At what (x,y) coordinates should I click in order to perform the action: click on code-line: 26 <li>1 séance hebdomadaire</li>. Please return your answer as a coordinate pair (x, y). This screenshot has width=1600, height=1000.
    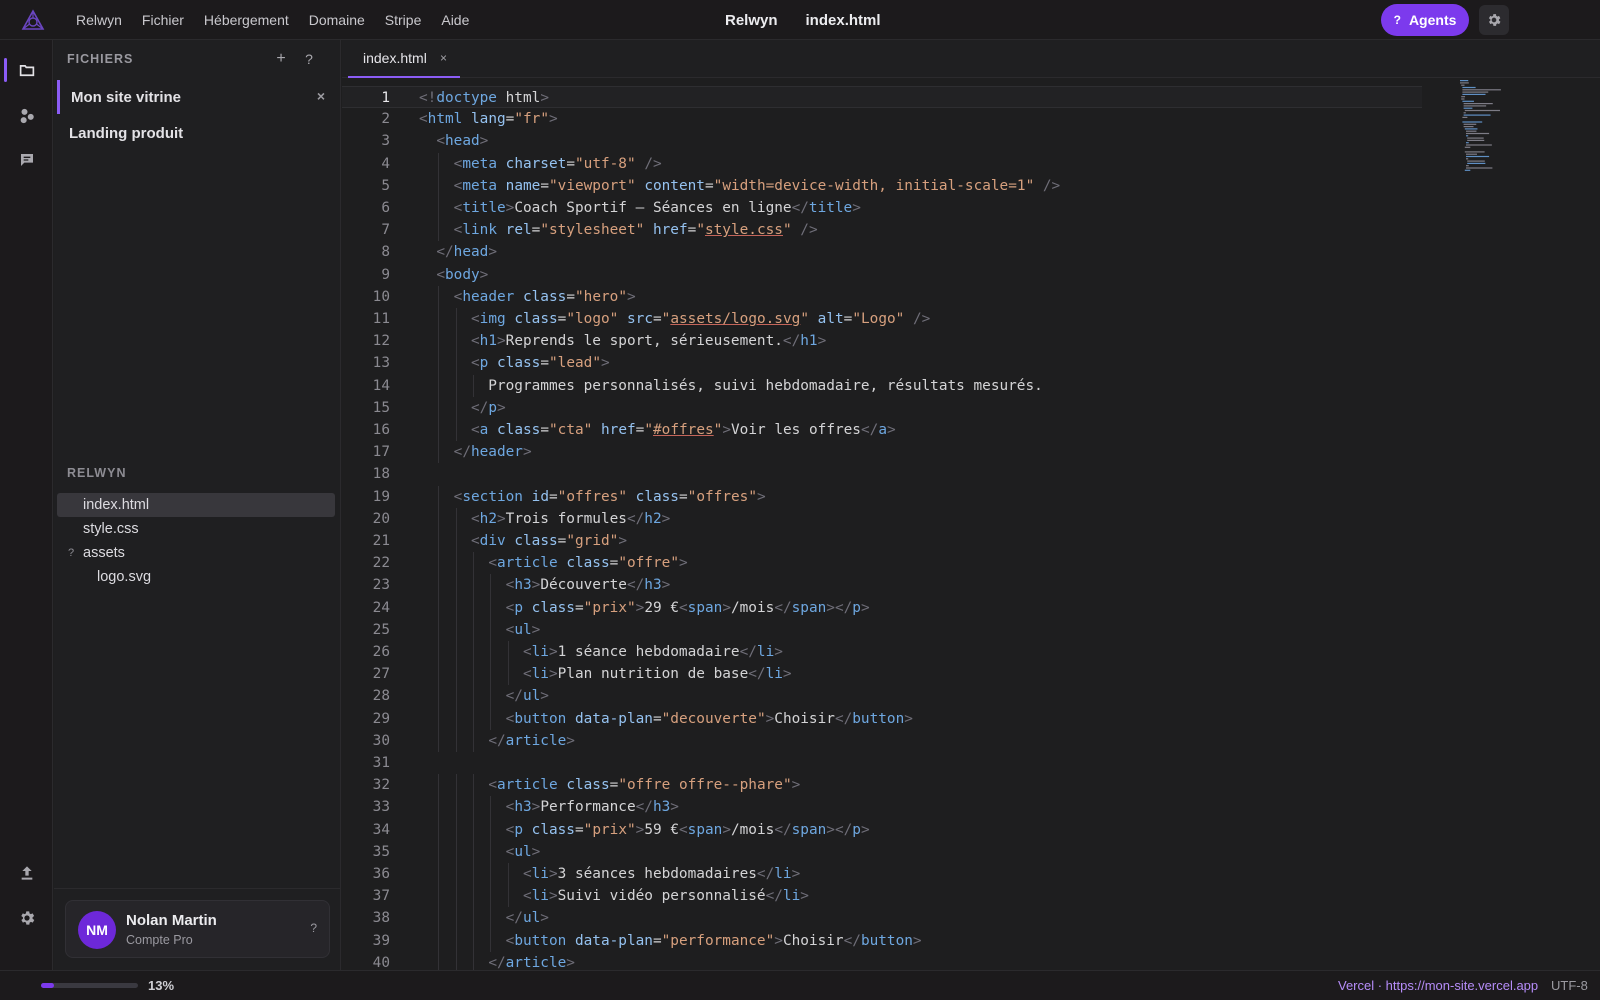
    Looking at the image, I should click on (882, 652).